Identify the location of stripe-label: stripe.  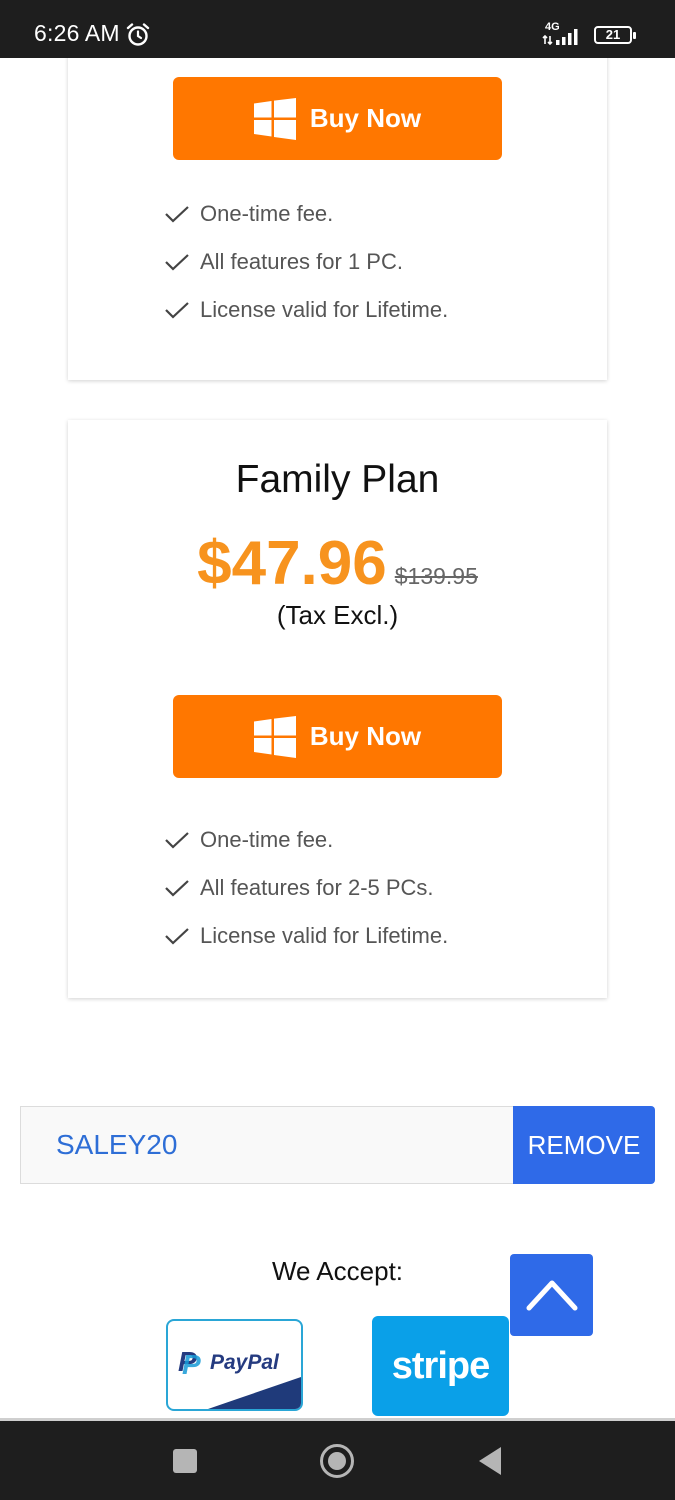
(440, 1365).